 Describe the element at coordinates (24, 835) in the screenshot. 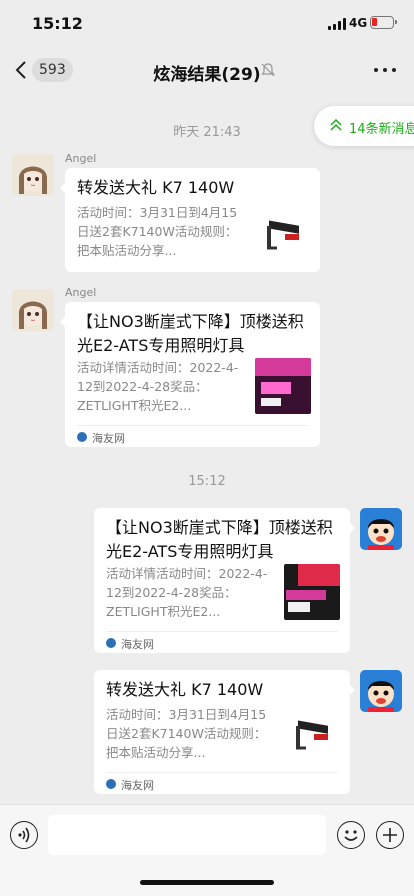

I see `voice-input-icon` at that location.